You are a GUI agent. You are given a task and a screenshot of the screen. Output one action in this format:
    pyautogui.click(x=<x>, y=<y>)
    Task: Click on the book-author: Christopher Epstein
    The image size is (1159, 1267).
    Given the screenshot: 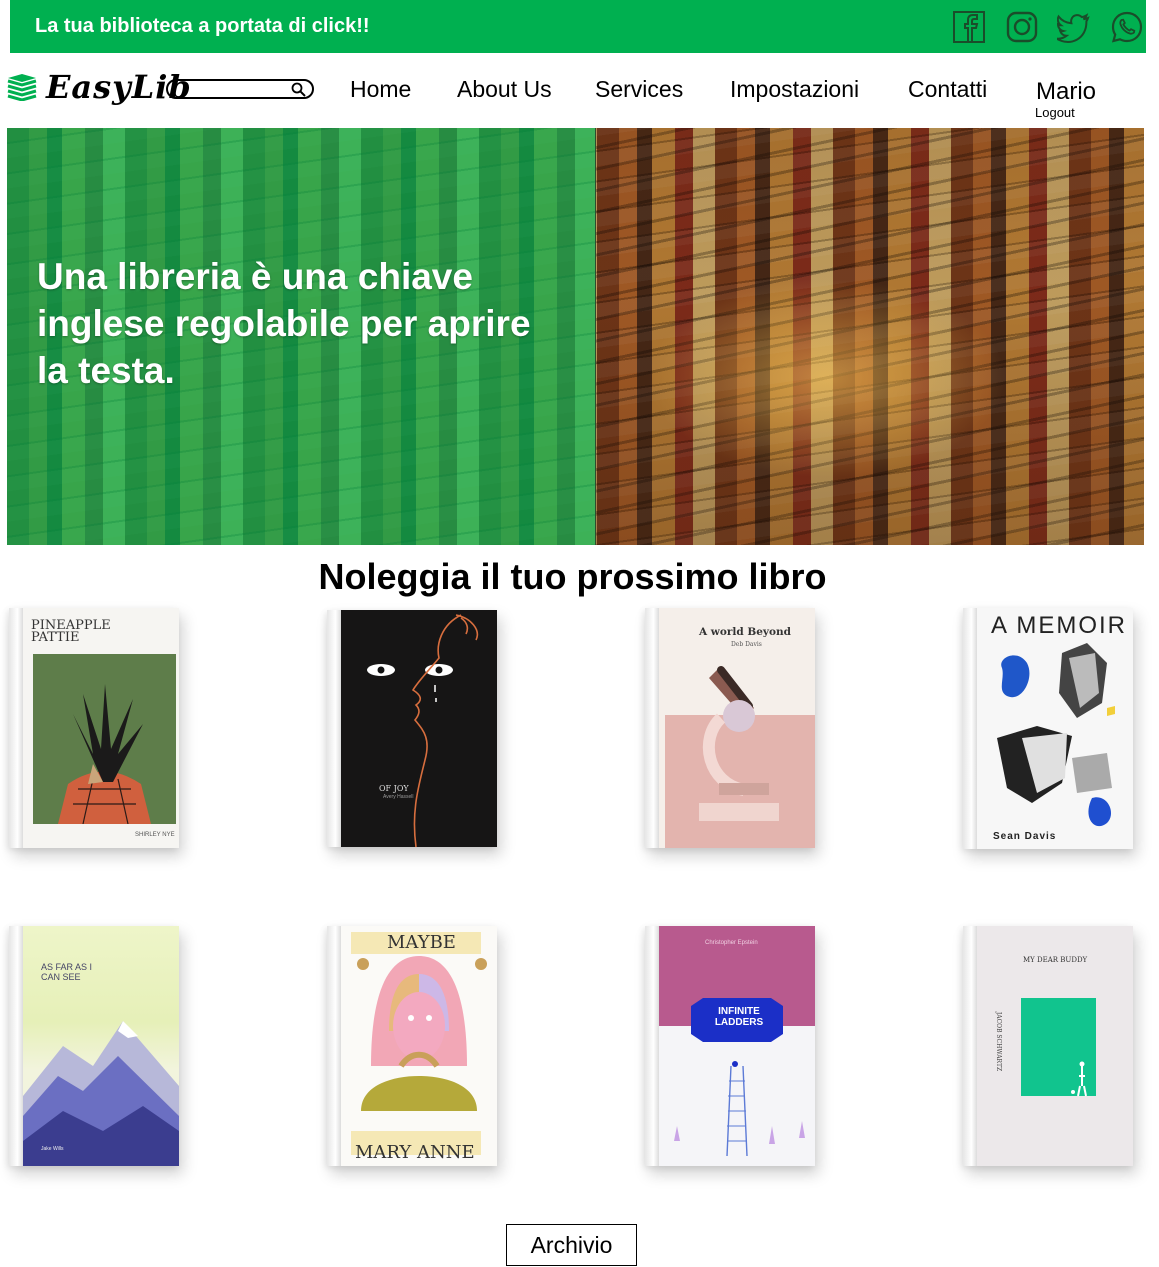 What is the action you would take?
    pyautogui.click(x=731, y=943)
    